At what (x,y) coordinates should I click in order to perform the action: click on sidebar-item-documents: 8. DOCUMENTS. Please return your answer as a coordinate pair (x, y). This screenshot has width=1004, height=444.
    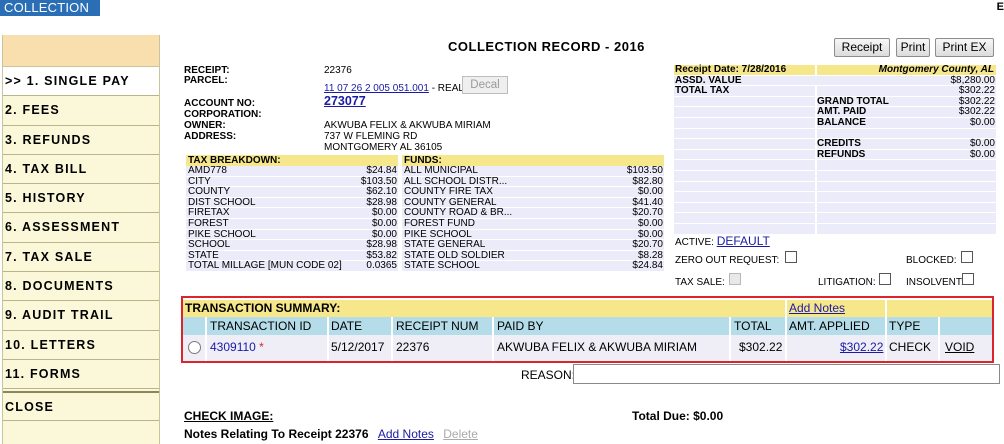
    Looking at the image, I should click on (81, 287).